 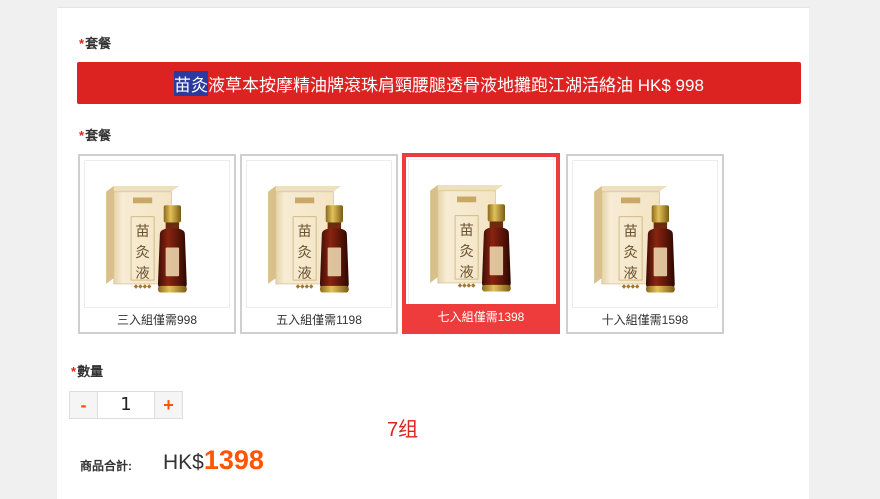 I want to click on option-caption: 七入組僅需1398, so click(x=481, y=317).